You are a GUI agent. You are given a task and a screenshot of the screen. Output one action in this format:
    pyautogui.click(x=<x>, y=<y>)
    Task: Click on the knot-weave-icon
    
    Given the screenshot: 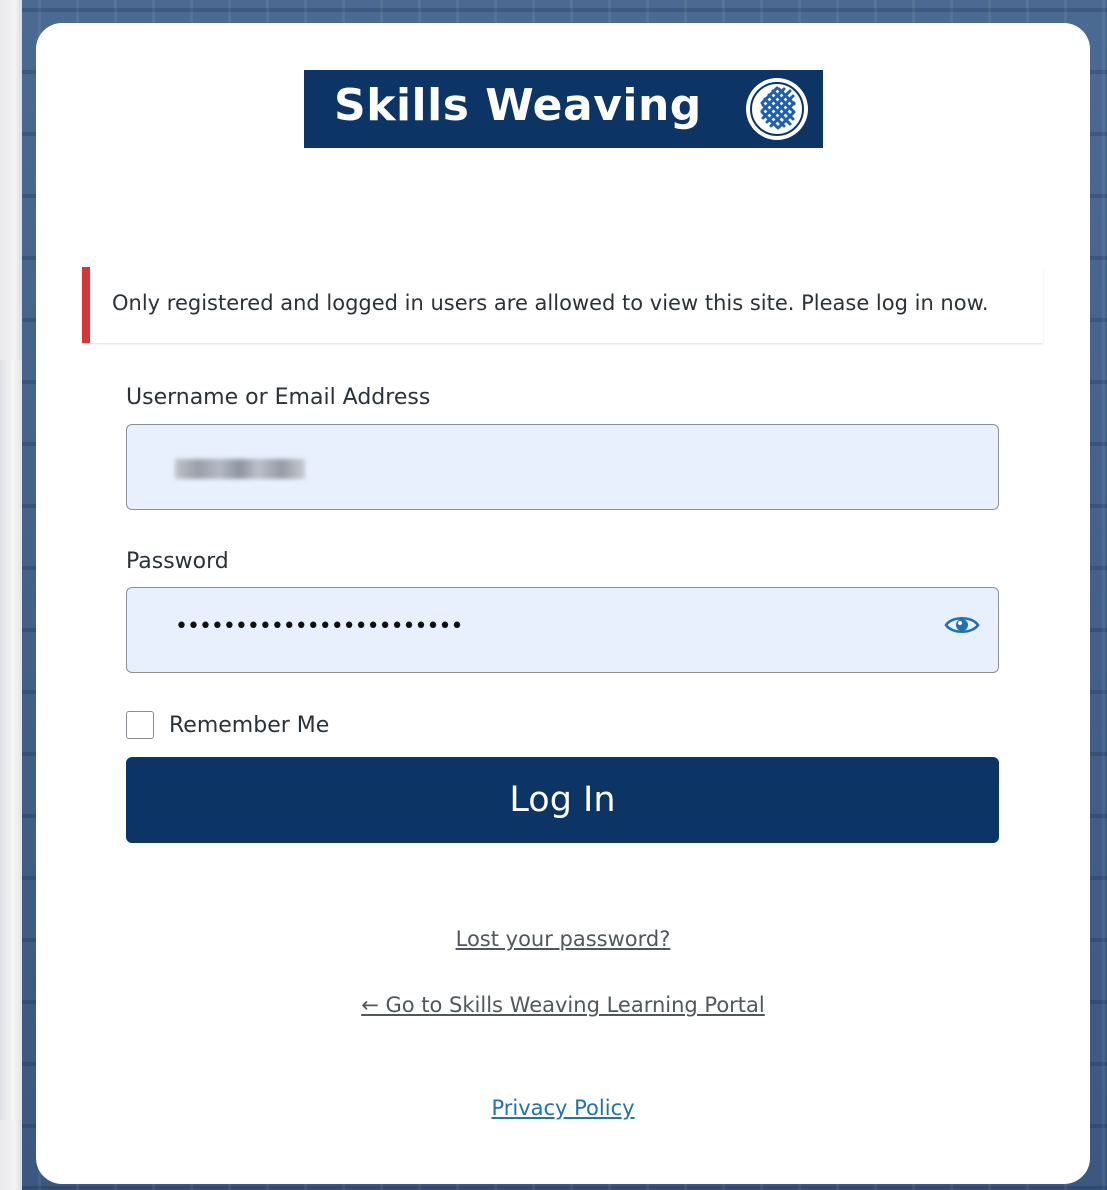 What is the action you would take?
    pyautogui.click(x=777, y=109)
    